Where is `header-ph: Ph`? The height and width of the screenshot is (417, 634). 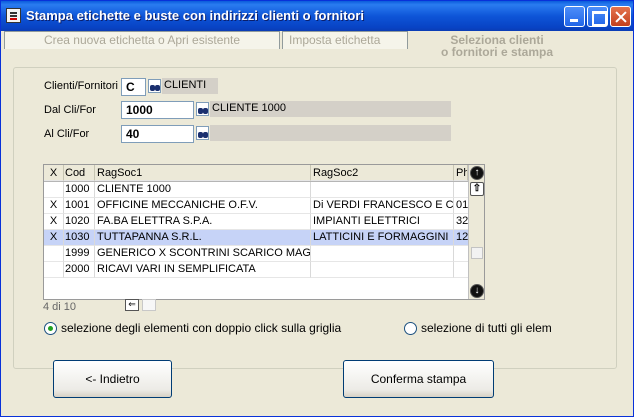
header-ph: Ph is located at coordinates (461, 173).